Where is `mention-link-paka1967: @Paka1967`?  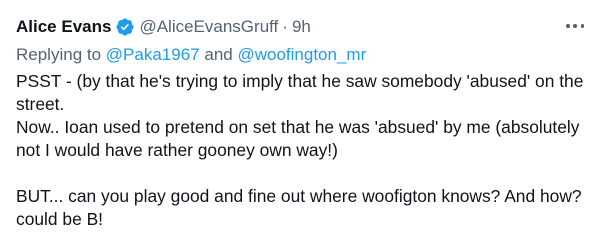 mention-link-paka1967: @Paka1967 is located at coordinates (153, 54).